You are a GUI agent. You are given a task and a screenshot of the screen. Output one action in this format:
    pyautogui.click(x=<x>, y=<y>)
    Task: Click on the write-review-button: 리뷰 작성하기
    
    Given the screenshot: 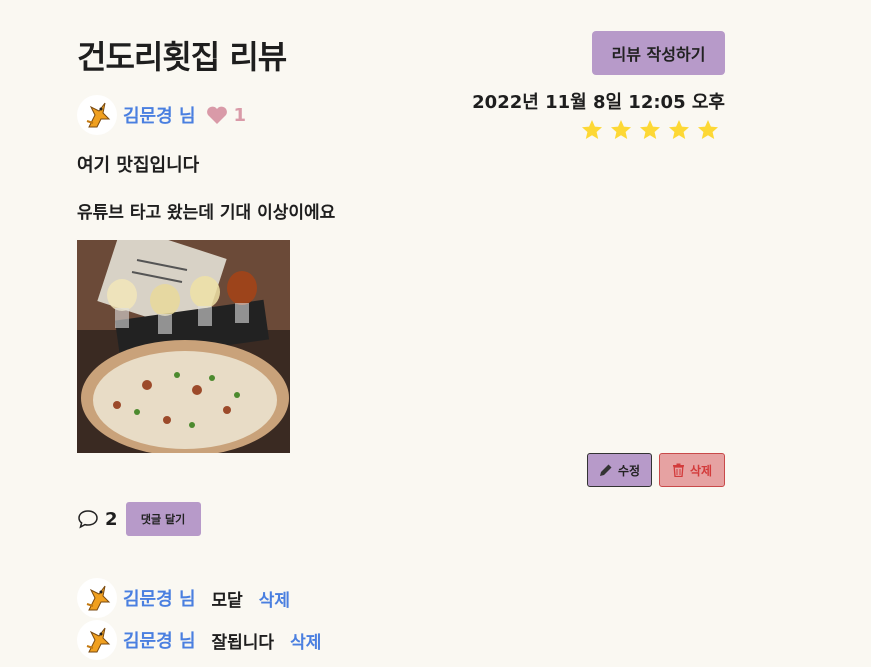 What is the action you would take?
    pyautogui.click(x=658, y=53)
    